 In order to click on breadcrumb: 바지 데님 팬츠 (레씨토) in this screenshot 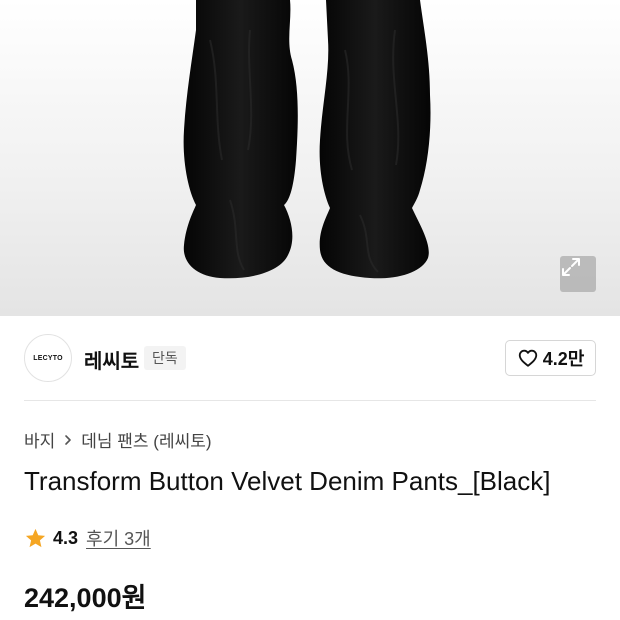, I will do `click(118, 439)`.